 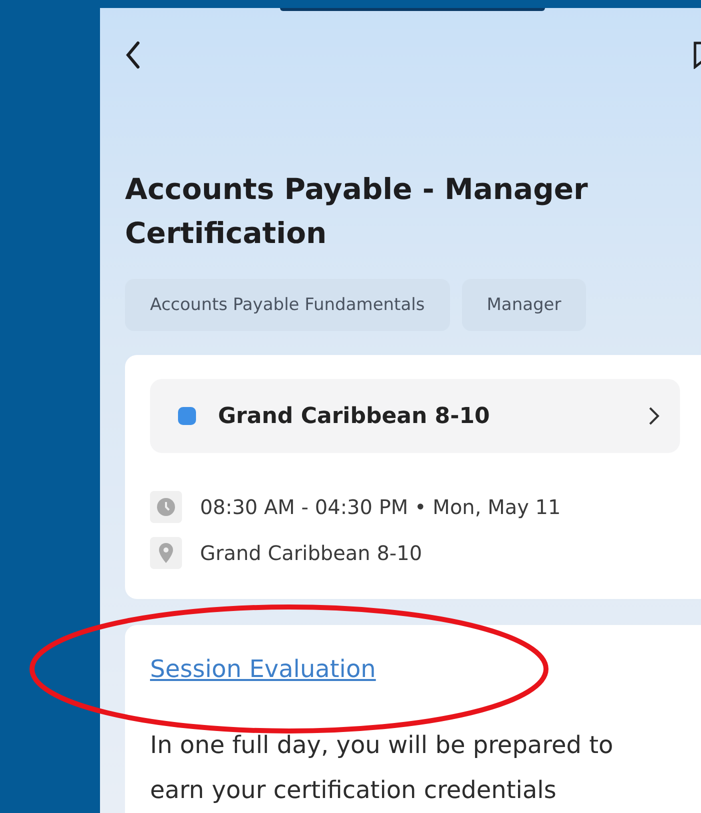 What do you see at coordinates (524, 305) in the screenshot?
I see `tag-chip: Manager` at bounding box center [524, 305].